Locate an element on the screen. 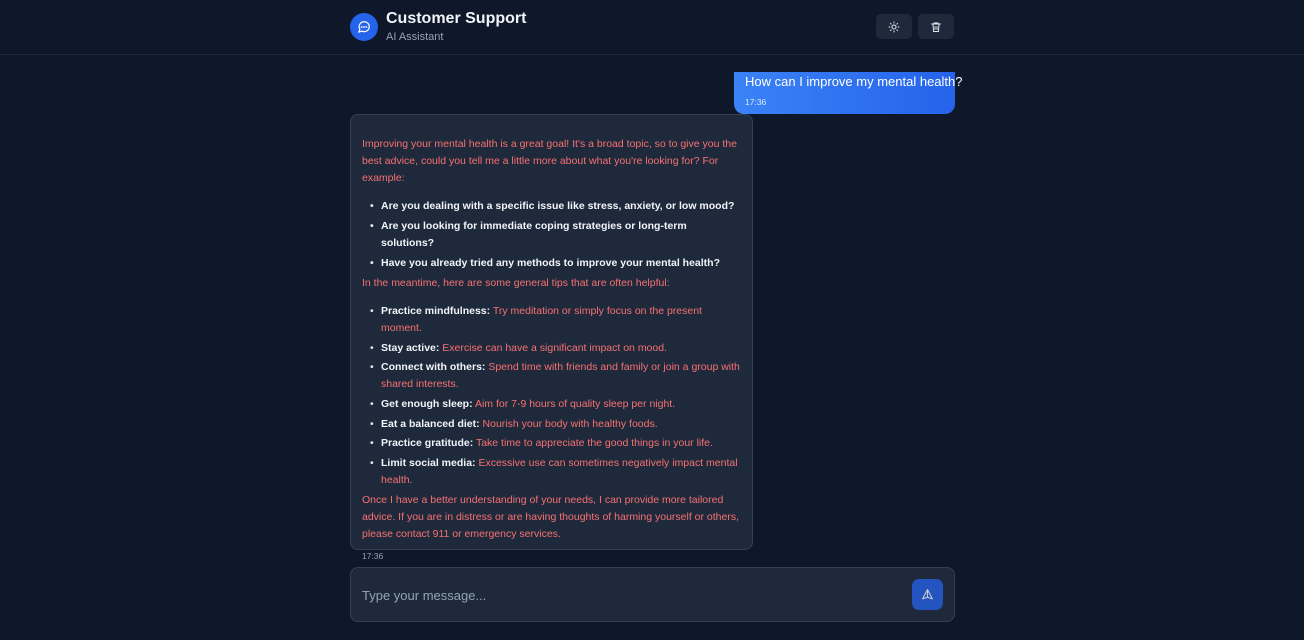 The image size is (1304, 640). sun-icon is located at coordinates (894, 26).